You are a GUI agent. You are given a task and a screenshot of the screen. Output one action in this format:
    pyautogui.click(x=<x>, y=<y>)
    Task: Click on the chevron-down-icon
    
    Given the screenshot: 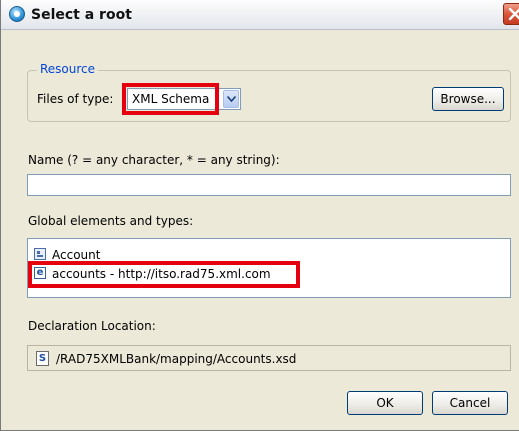 What is the action you would take?
    pyautogui.click(x=231, y=99)
    